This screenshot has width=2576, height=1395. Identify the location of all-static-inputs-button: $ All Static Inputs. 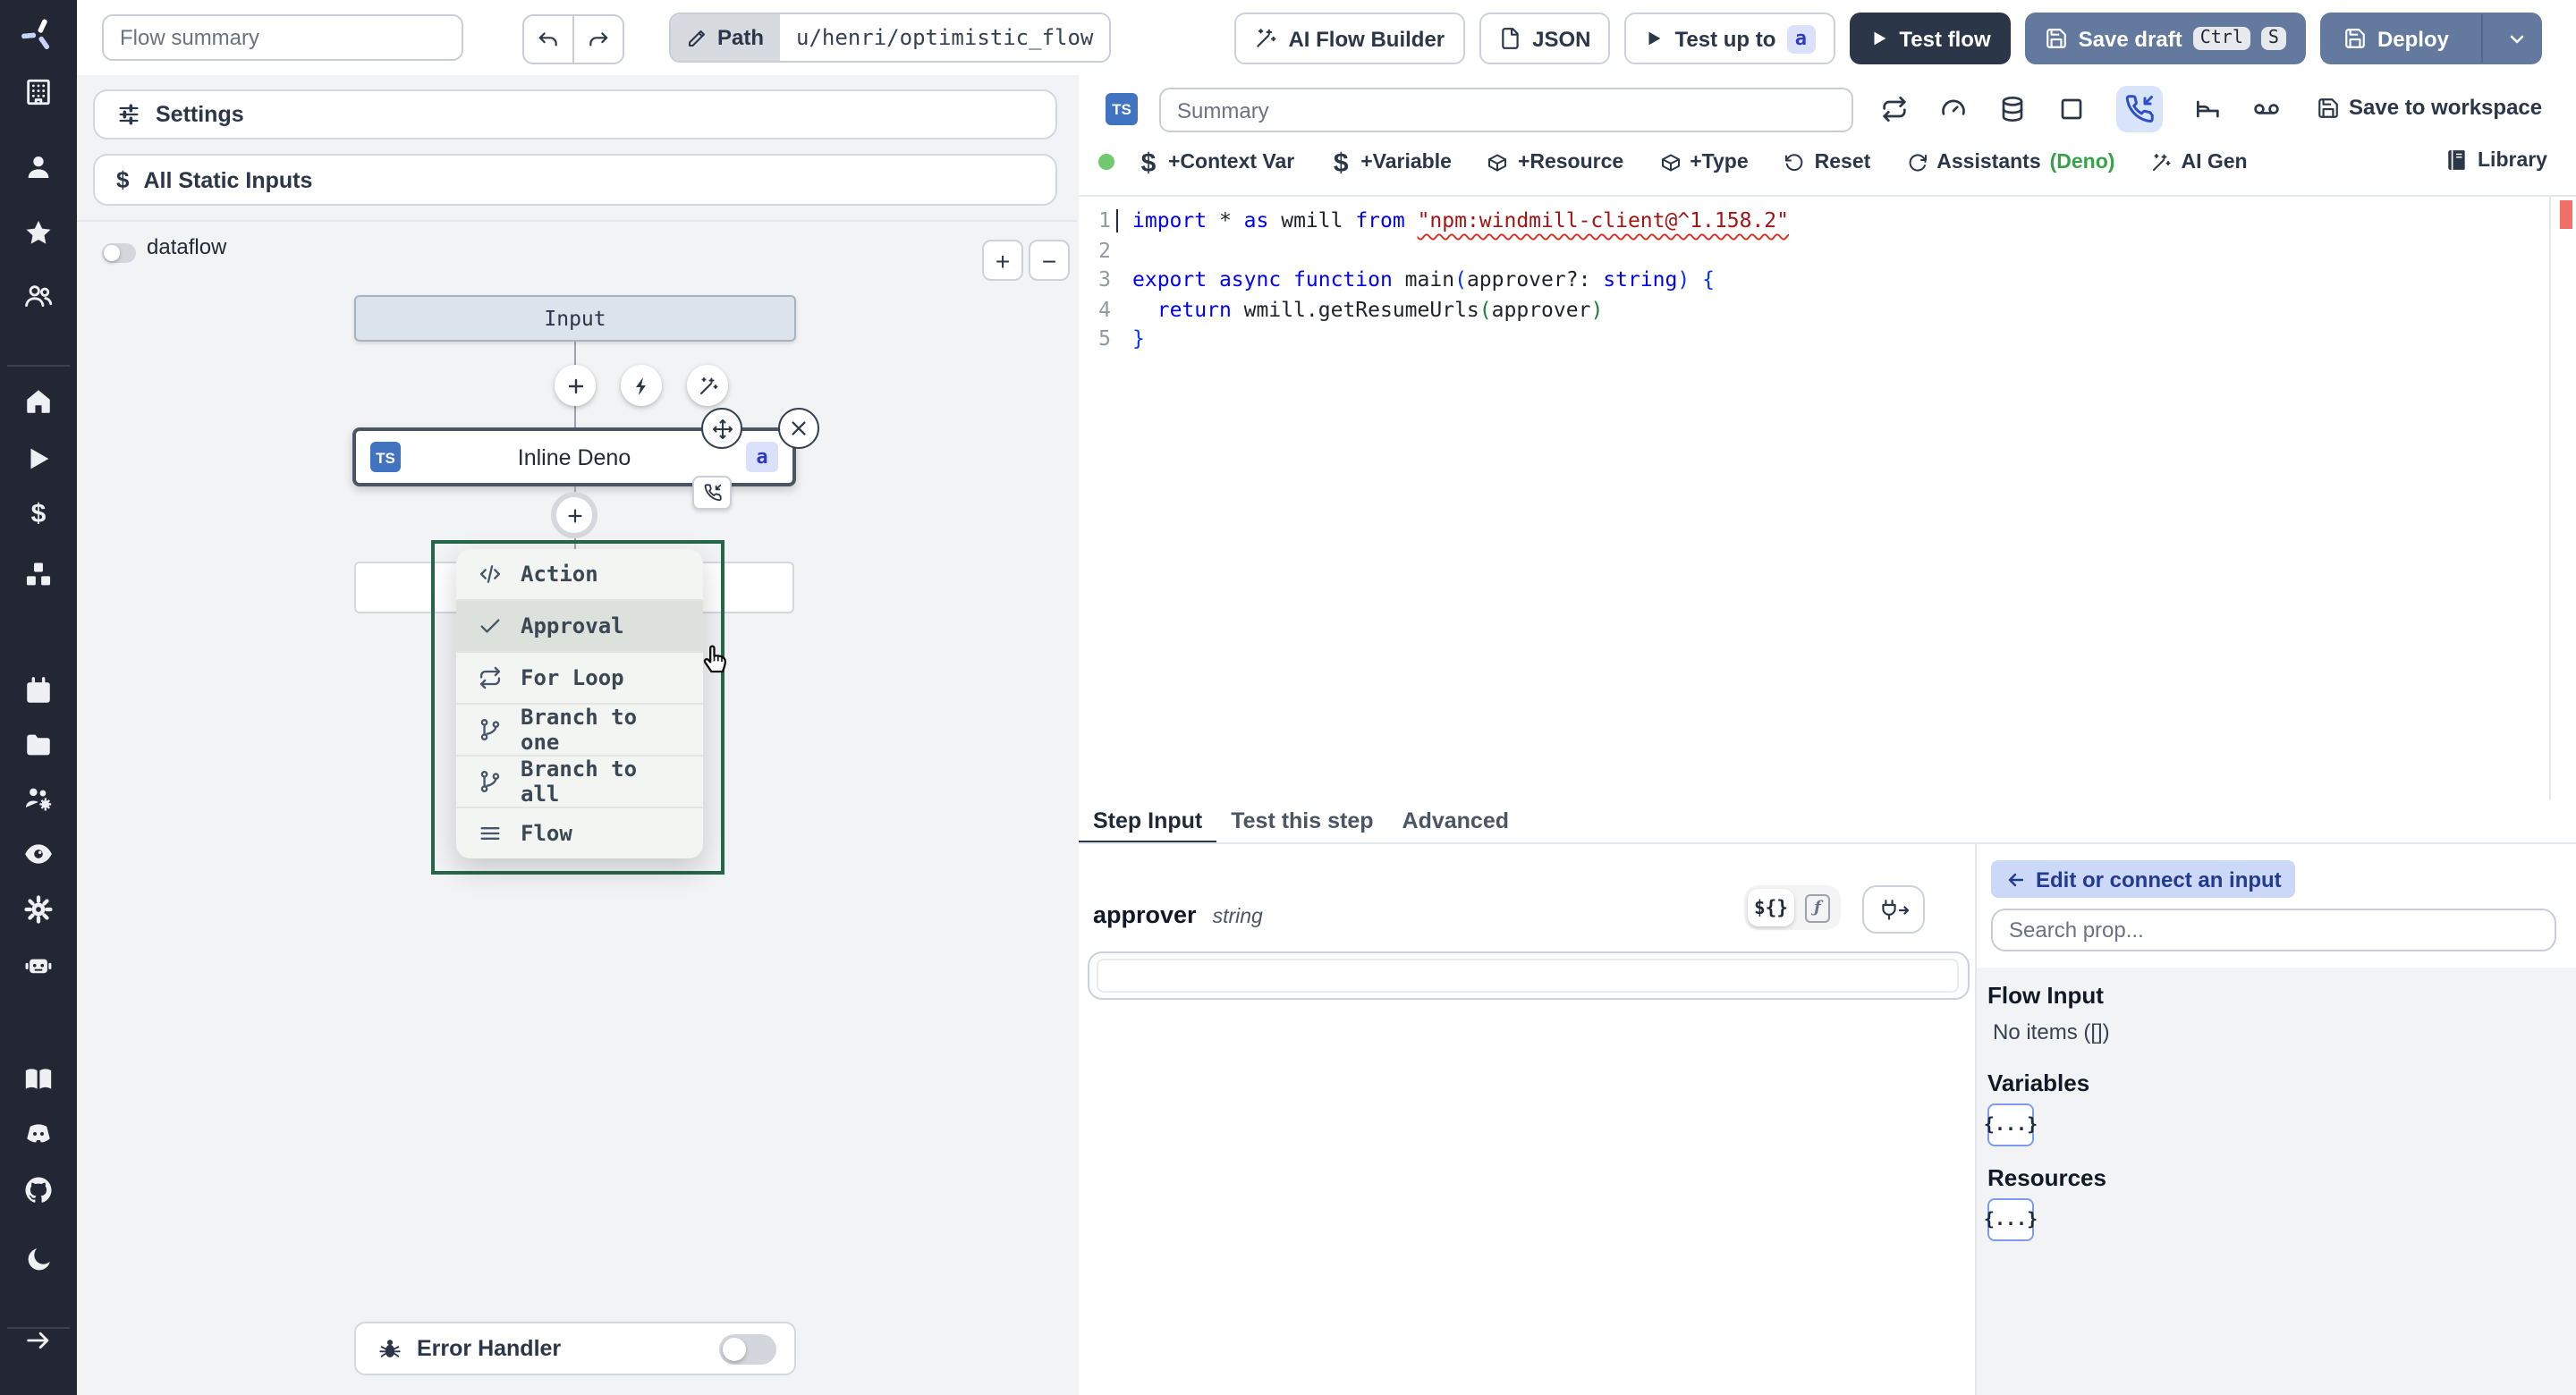
(575, 180).